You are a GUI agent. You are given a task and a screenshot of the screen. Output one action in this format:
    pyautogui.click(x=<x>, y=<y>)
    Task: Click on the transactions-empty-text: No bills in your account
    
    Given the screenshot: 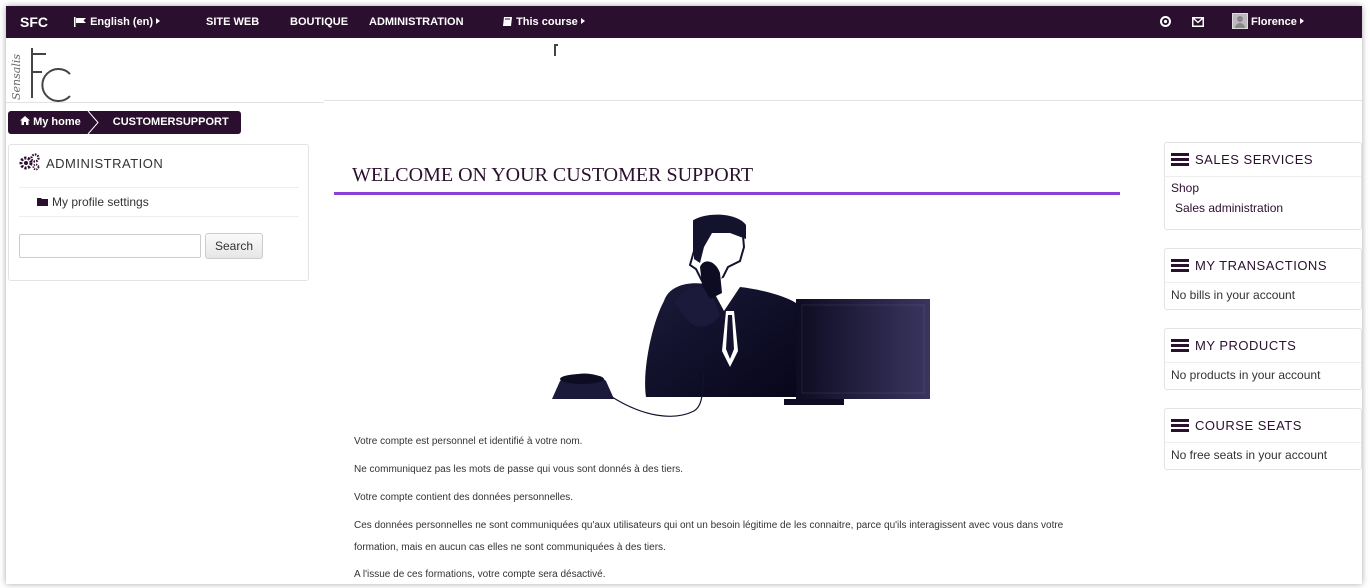 What is the action you would take?
    pyautogui.click(x=1233, y=295)
    